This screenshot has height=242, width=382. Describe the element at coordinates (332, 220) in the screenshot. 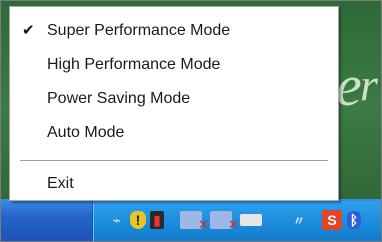

I see `app-s-icon: S` at that location.